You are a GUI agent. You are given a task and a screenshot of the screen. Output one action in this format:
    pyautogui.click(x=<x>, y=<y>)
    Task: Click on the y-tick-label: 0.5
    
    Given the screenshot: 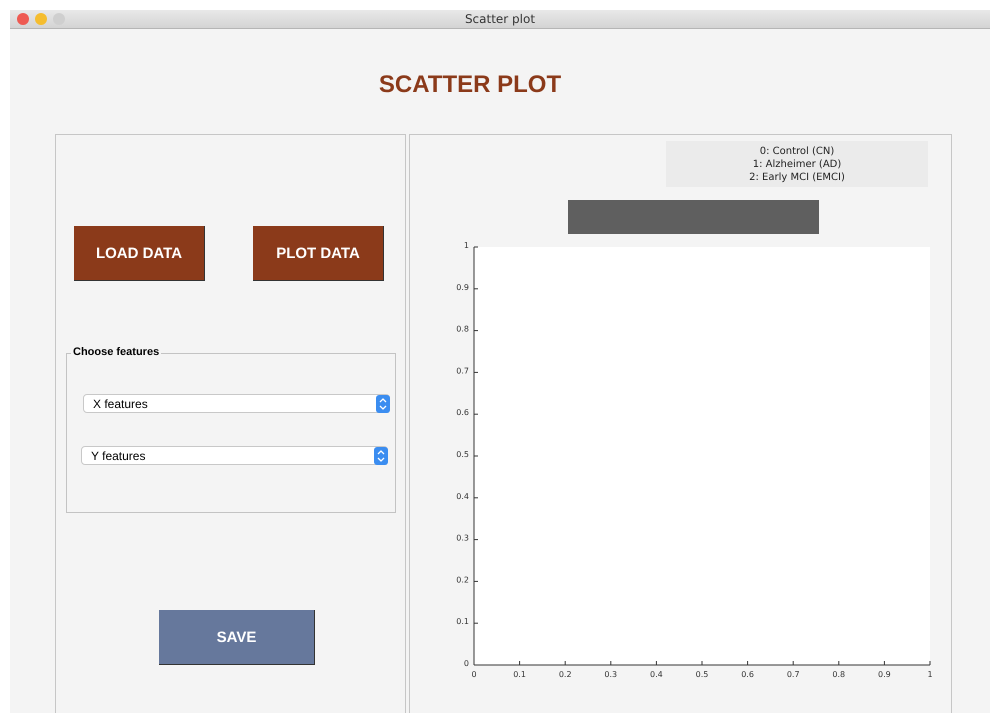 What is the action you would take?
    pyautogui.click(x=462, y=454)
    